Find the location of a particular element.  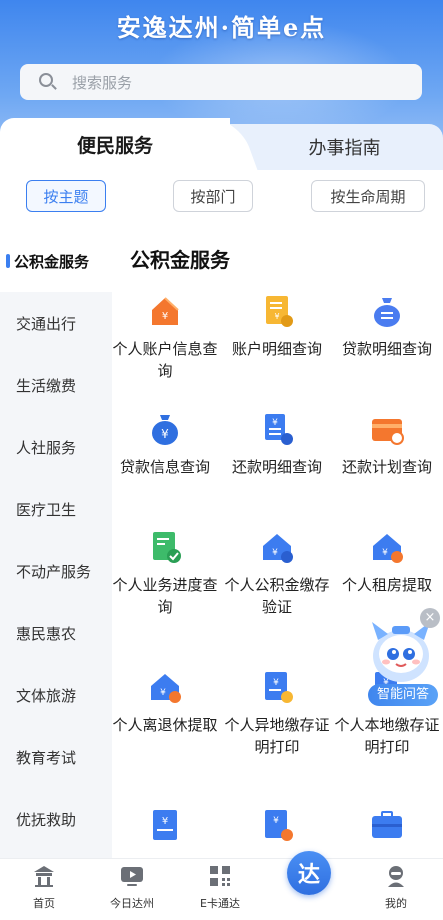

filter-bar: 按主题 按部门 按生命周期 is located at coordinates (221, 197).